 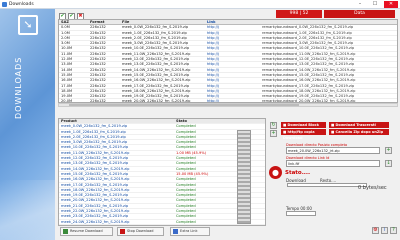 What do you see at coordinates (184, 105) in the screenshot?
I see `scrollbar-thumb` at bounding box center [184, 105].